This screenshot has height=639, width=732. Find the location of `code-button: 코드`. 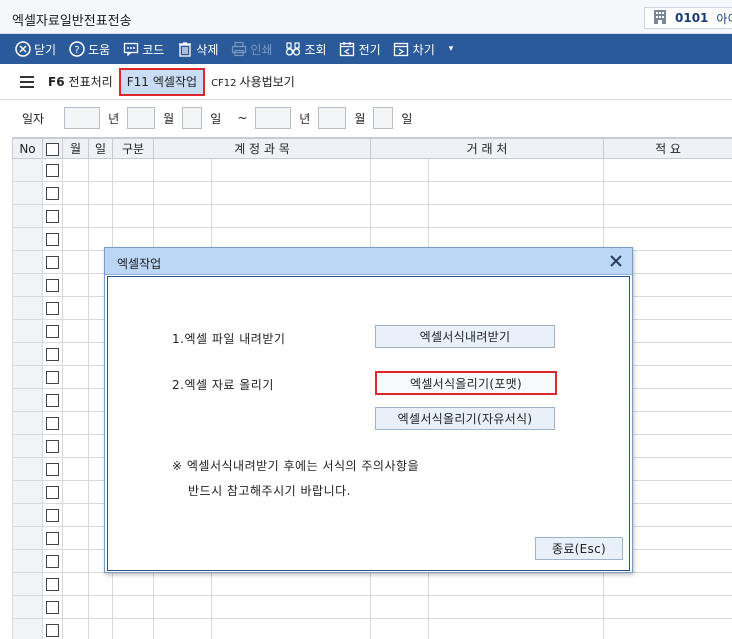

code-button: 코드 is located at coordinates (143, 49).